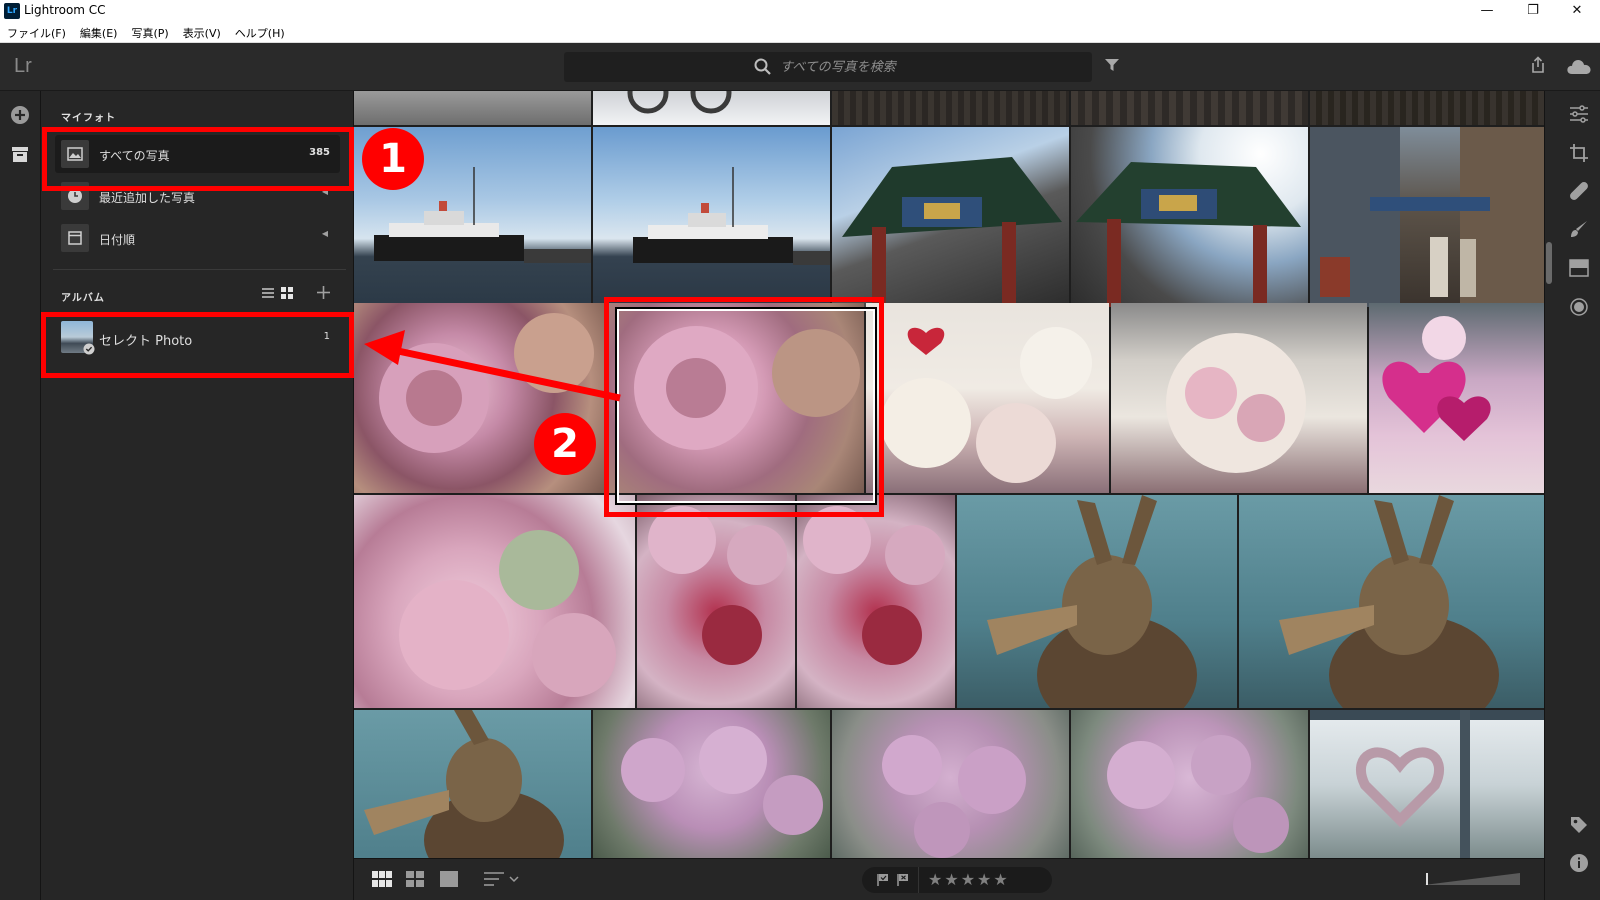  Describe the element at coordinates (492, 366) in the screenshot. I see `annotation-arrow` at that location.